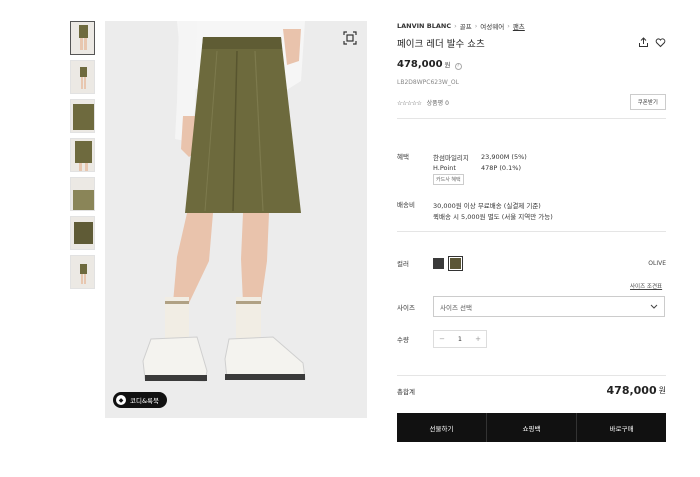 This screenshot has height=477, width=700. What do you see at coordinates (480, 167) in the screenshot?
I see `benefit-line: H.Point 478P (0.1%)` at bounding box center [480, 167].